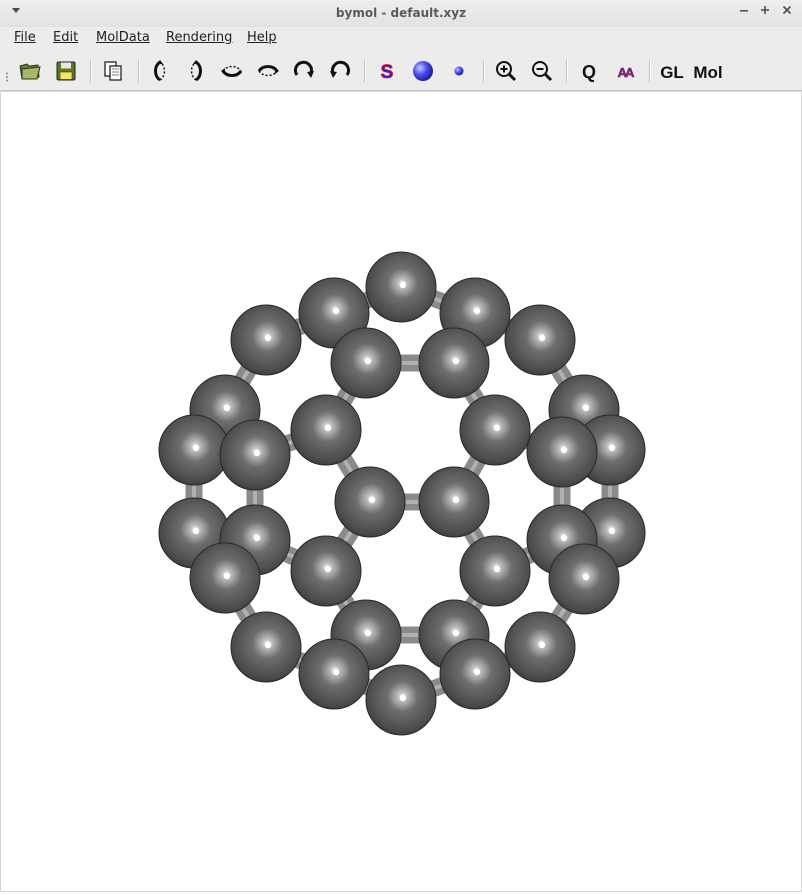 This screenshot has width=802, height=895. What do you see at coordinates (262, 37) in the screenshot?
I see `menu-help: Help` at bounding box center [262, 37].